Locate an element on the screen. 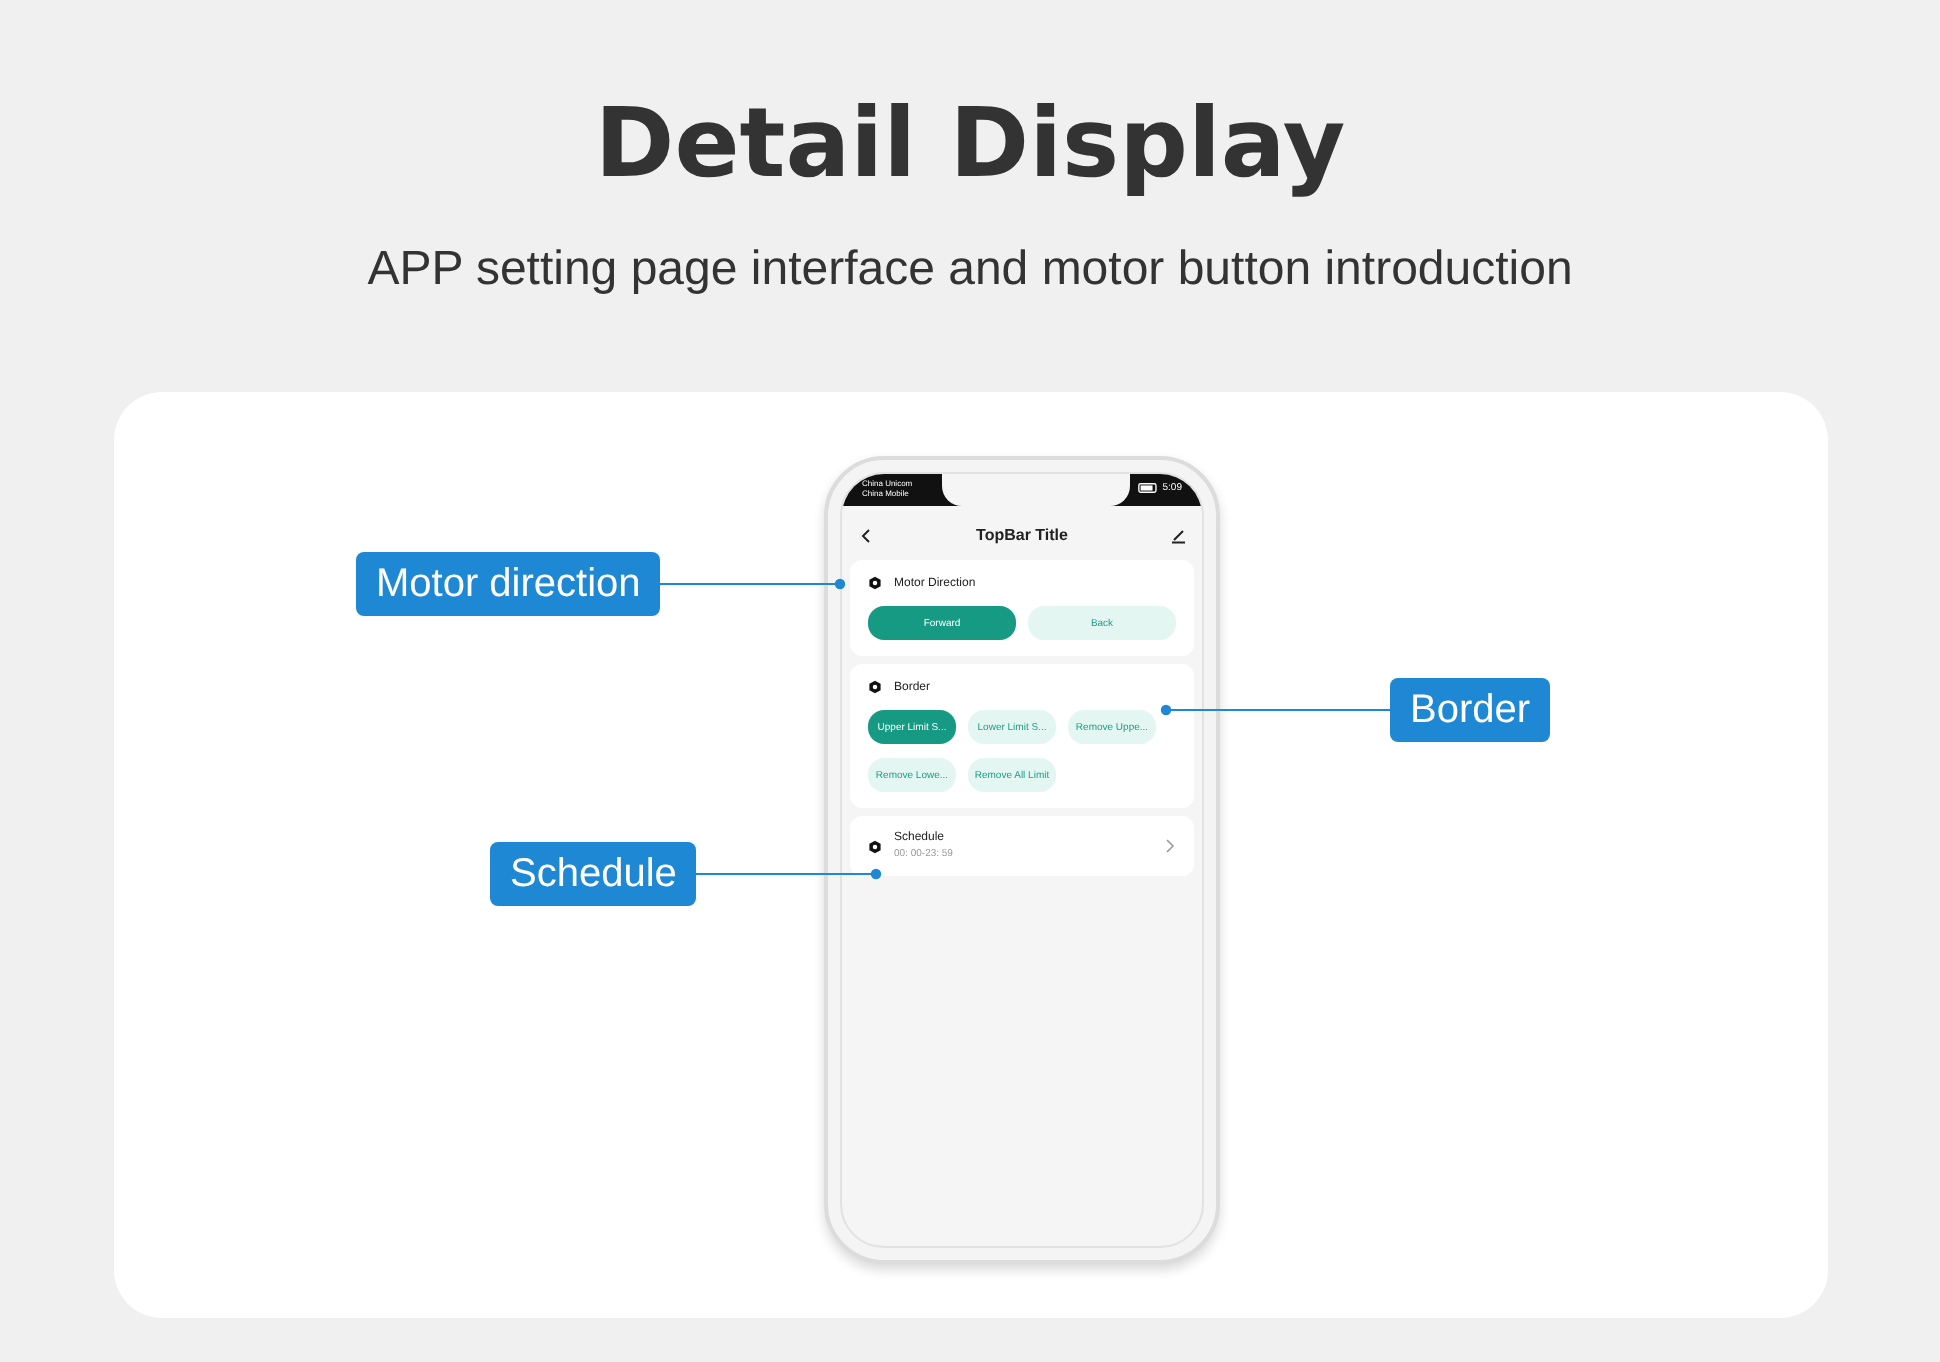 This screenshot has height=1362, width=1940. page-title: Detail Display is located at coordinates (970, 145).